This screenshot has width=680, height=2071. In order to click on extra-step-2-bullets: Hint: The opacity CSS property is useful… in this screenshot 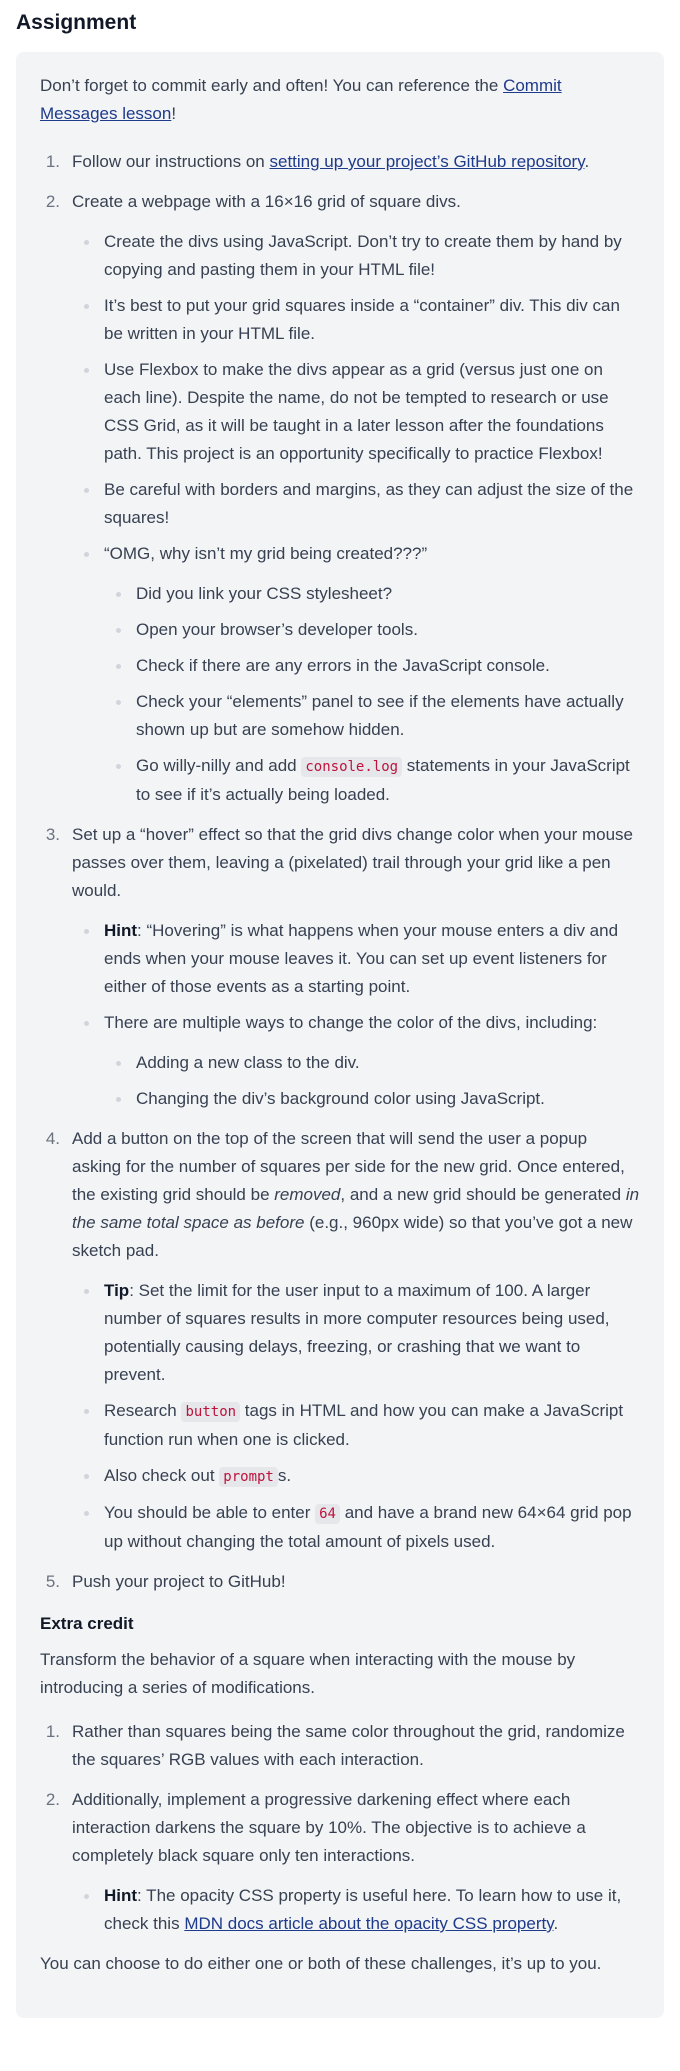, I will do `click(356, 1910)`.